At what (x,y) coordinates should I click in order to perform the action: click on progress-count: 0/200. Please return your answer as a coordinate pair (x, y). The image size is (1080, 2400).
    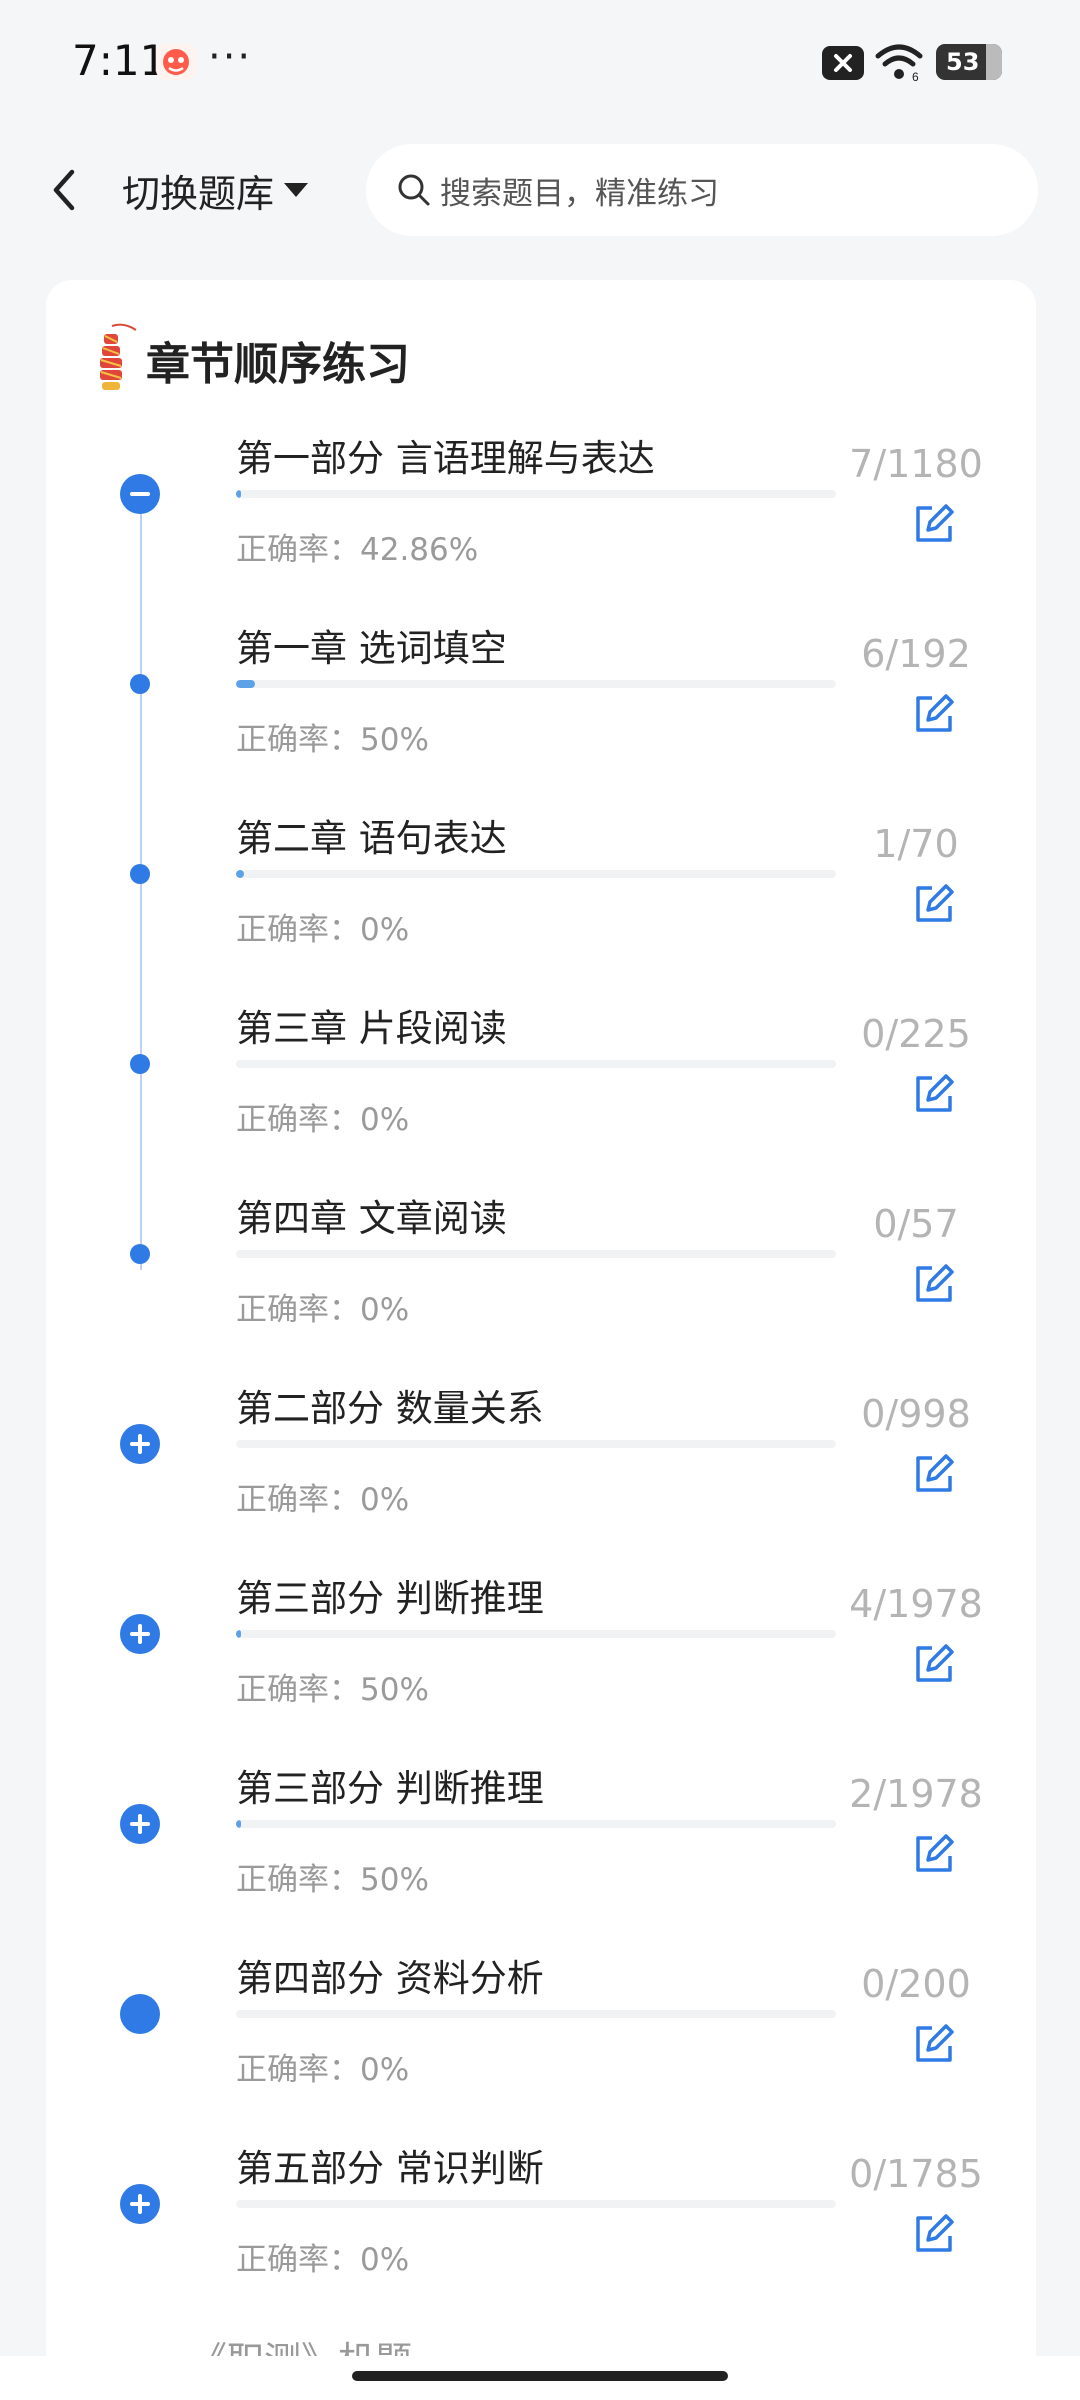
    Looking at the image, I should click on (916, 1984).